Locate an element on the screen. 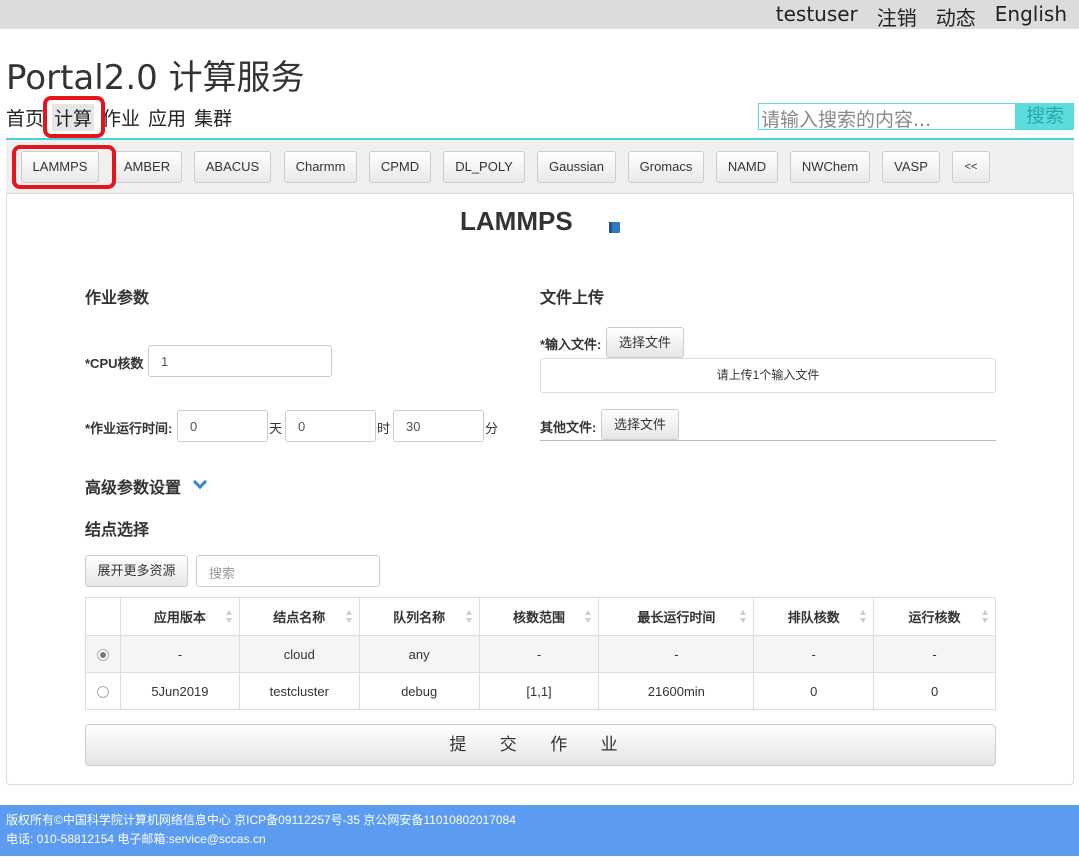 The width and height of the screenshot is (1079, 861). table-cell: testcluster is located at coordinates (299, 691).